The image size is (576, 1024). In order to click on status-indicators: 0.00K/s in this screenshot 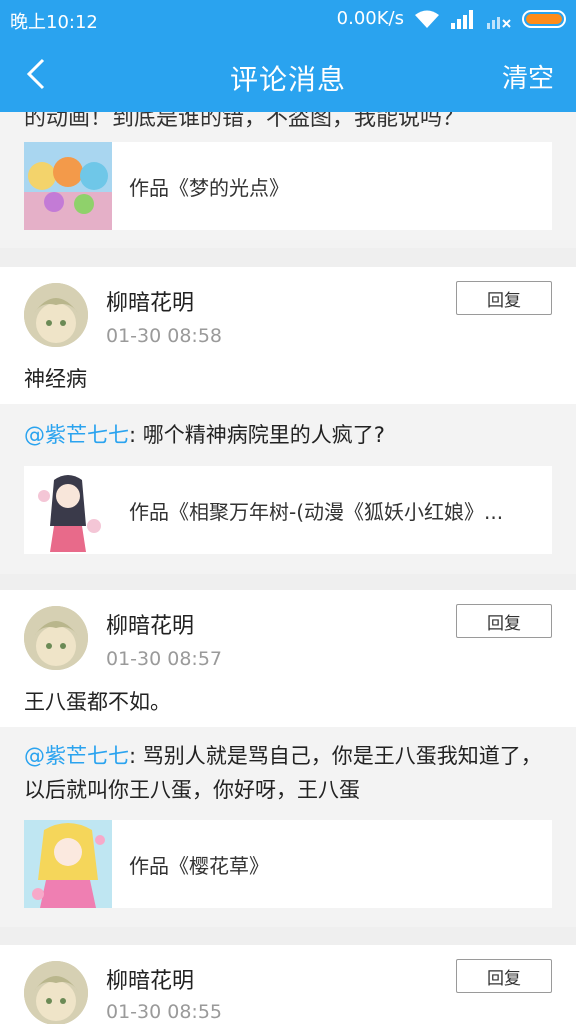, I will do `click(451, 18)`.